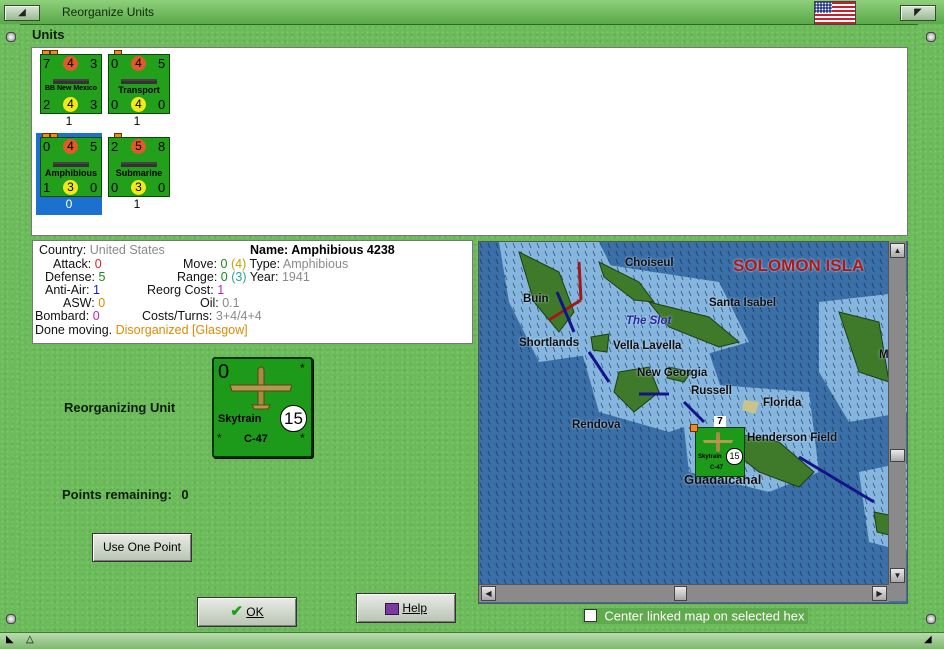 The width and height of the screenshot is (944, 649). What do you see at coordinates (142, 547) in the screenshot?
I see `use-one-point-button: Use One Point` at bounding box center [142, 547].